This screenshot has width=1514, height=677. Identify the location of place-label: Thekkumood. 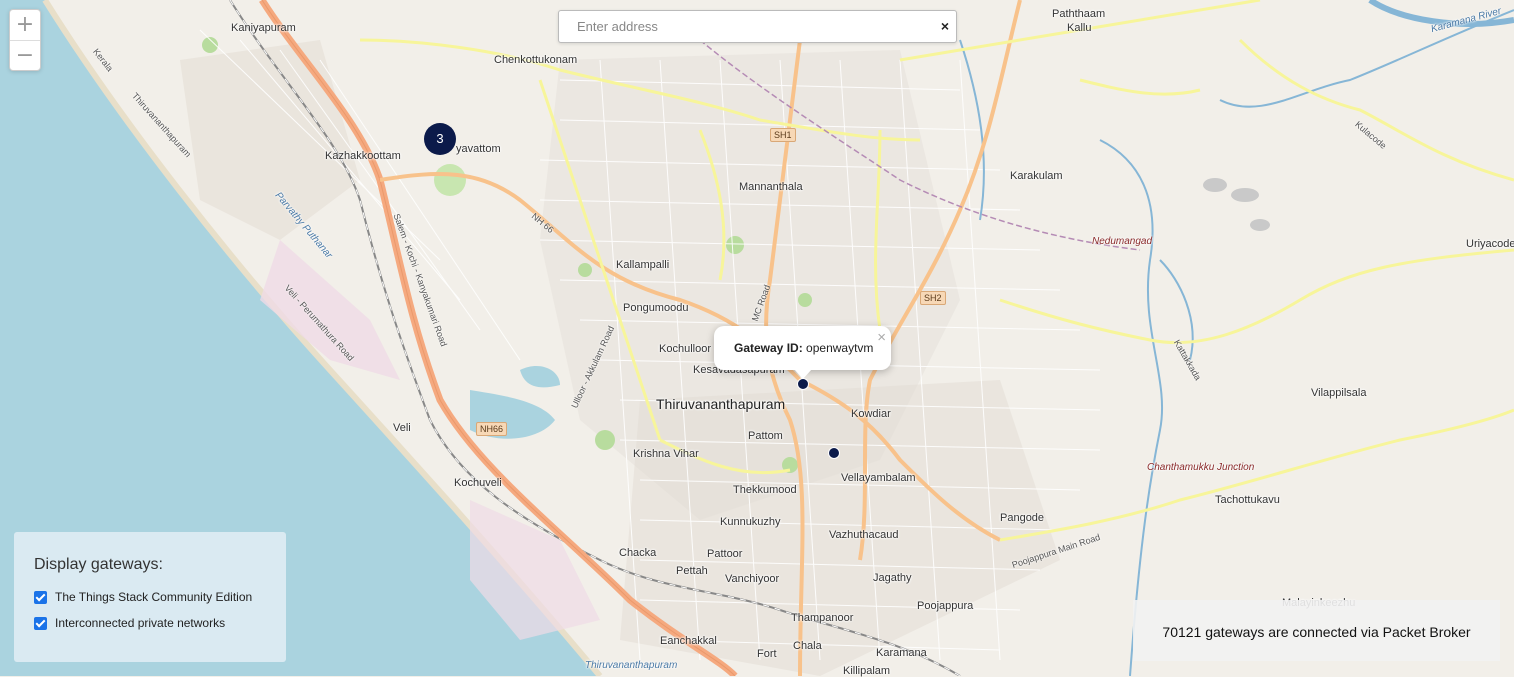
(765, 490).